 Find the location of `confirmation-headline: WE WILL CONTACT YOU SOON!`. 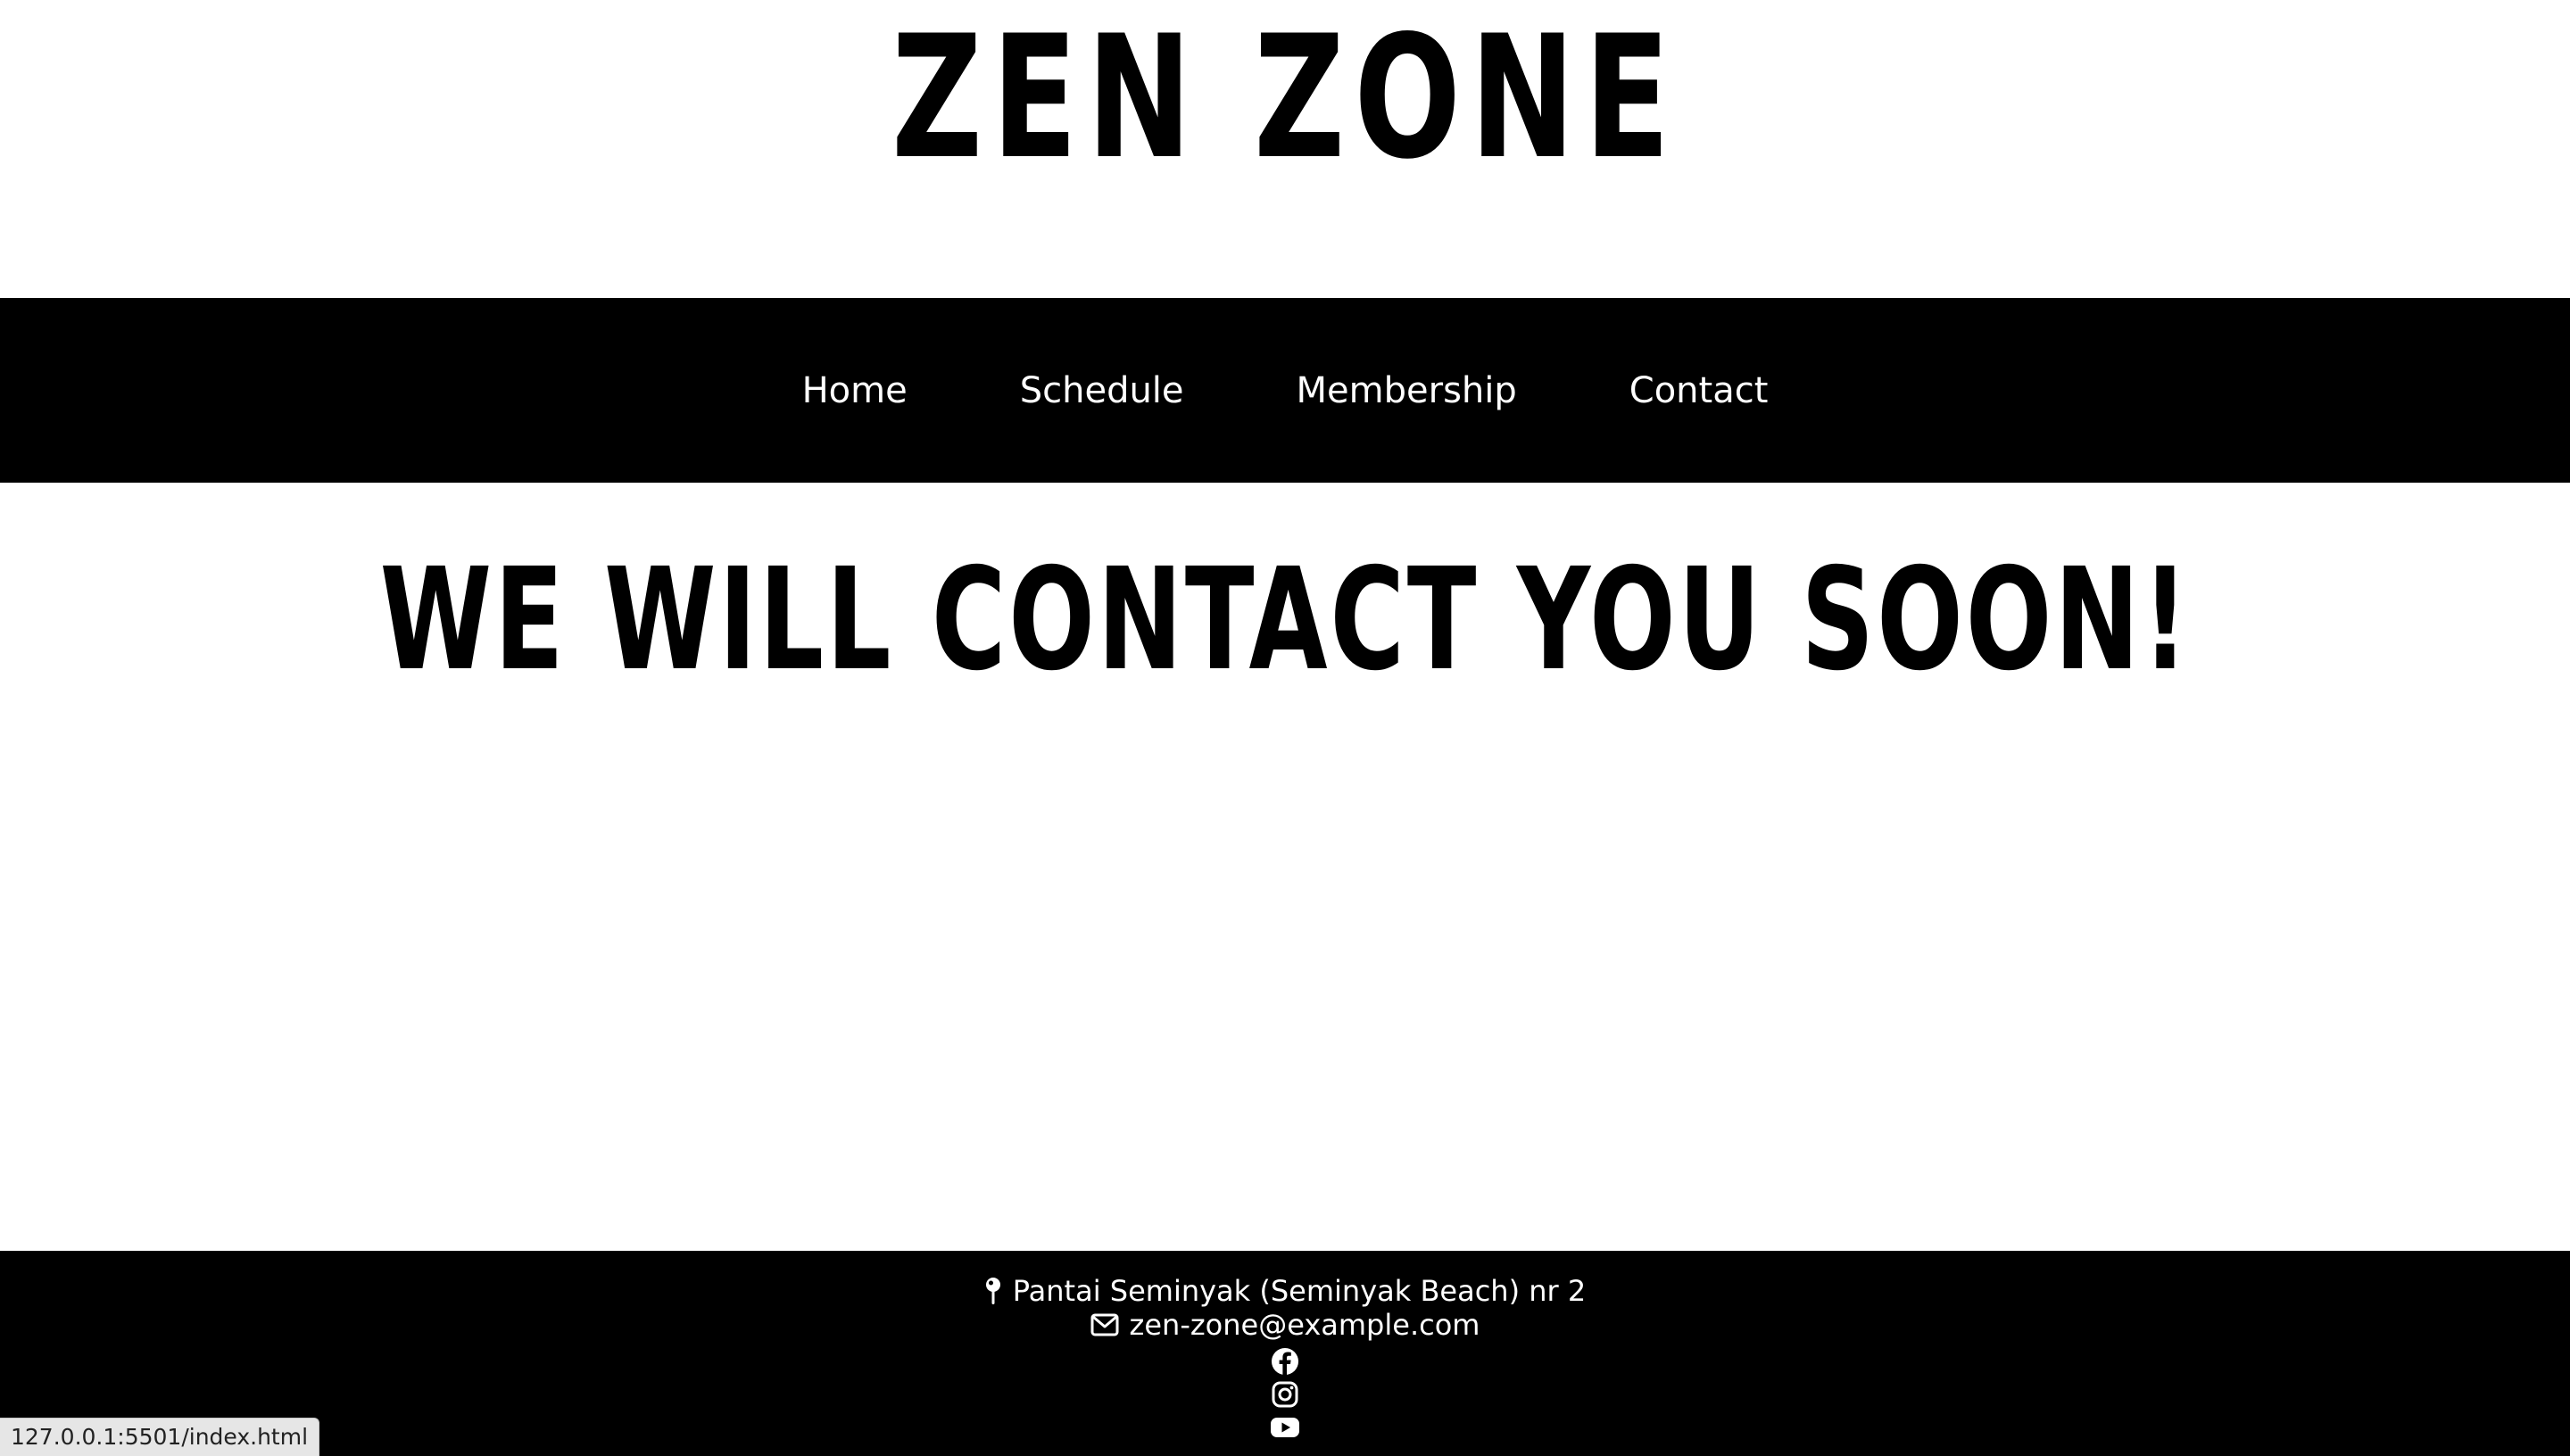

confirmation-headline: WE WILL CONTACT YOU SOON! is located at coordinates (1285, 620).